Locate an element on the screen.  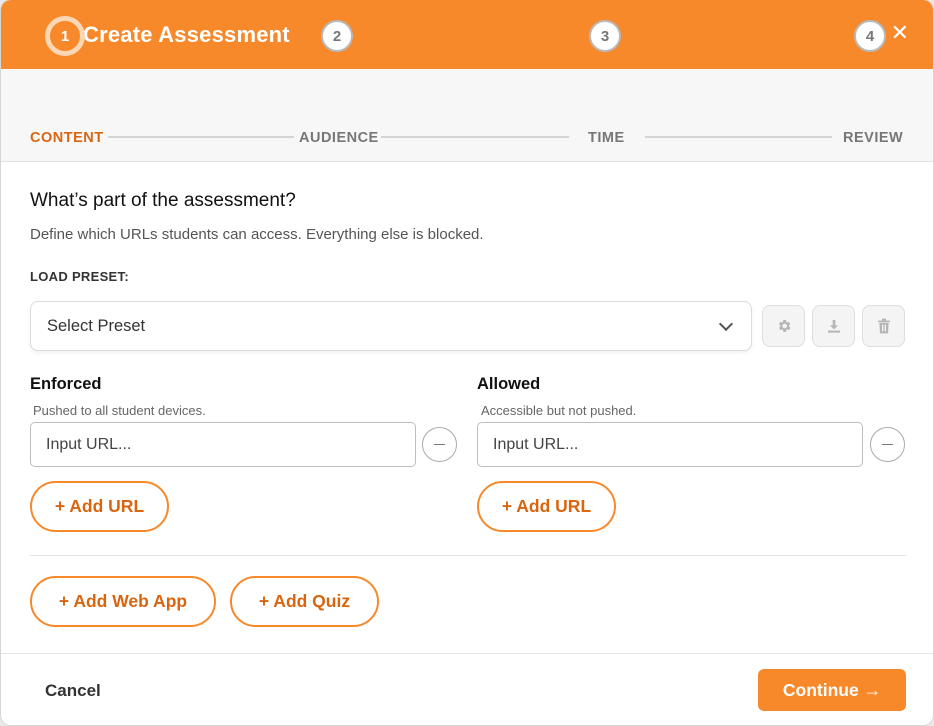
preset-download-button is located at coordinates (833, 326).